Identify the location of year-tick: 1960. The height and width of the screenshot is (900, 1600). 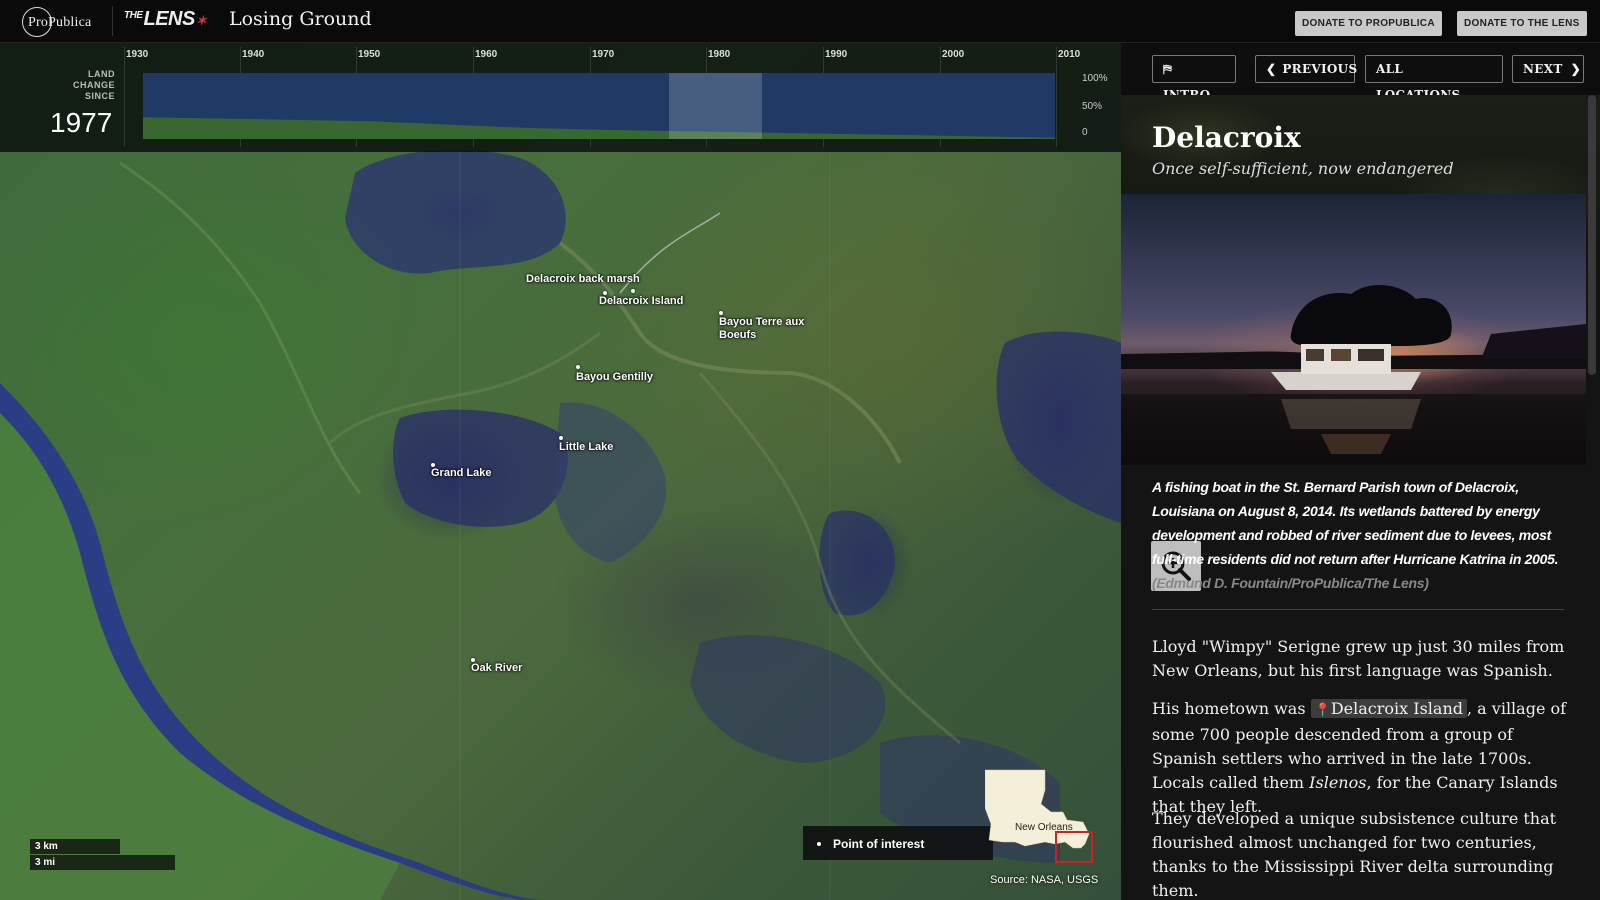
(486, 54).